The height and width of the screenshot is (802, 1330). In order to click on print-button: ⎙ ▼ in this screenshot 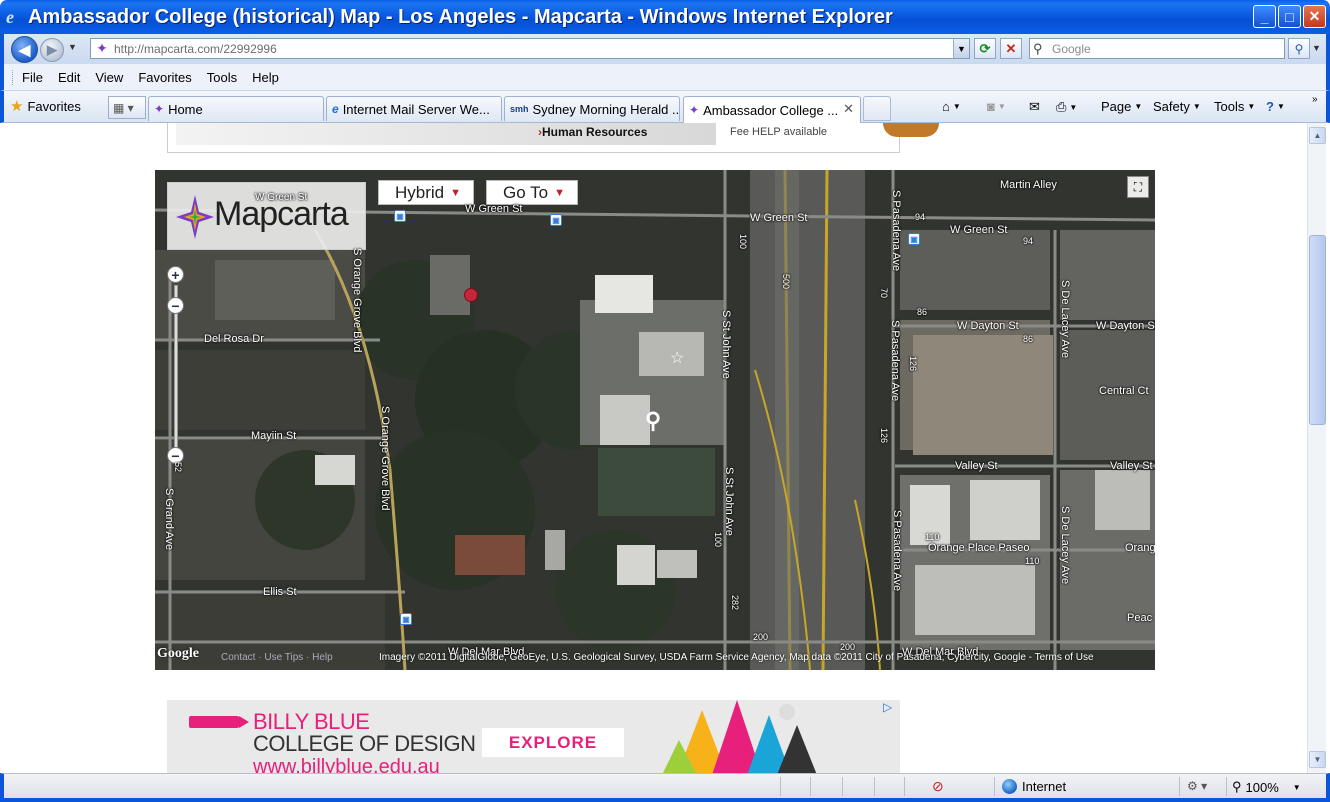, I will do `click(1066, 107)`.